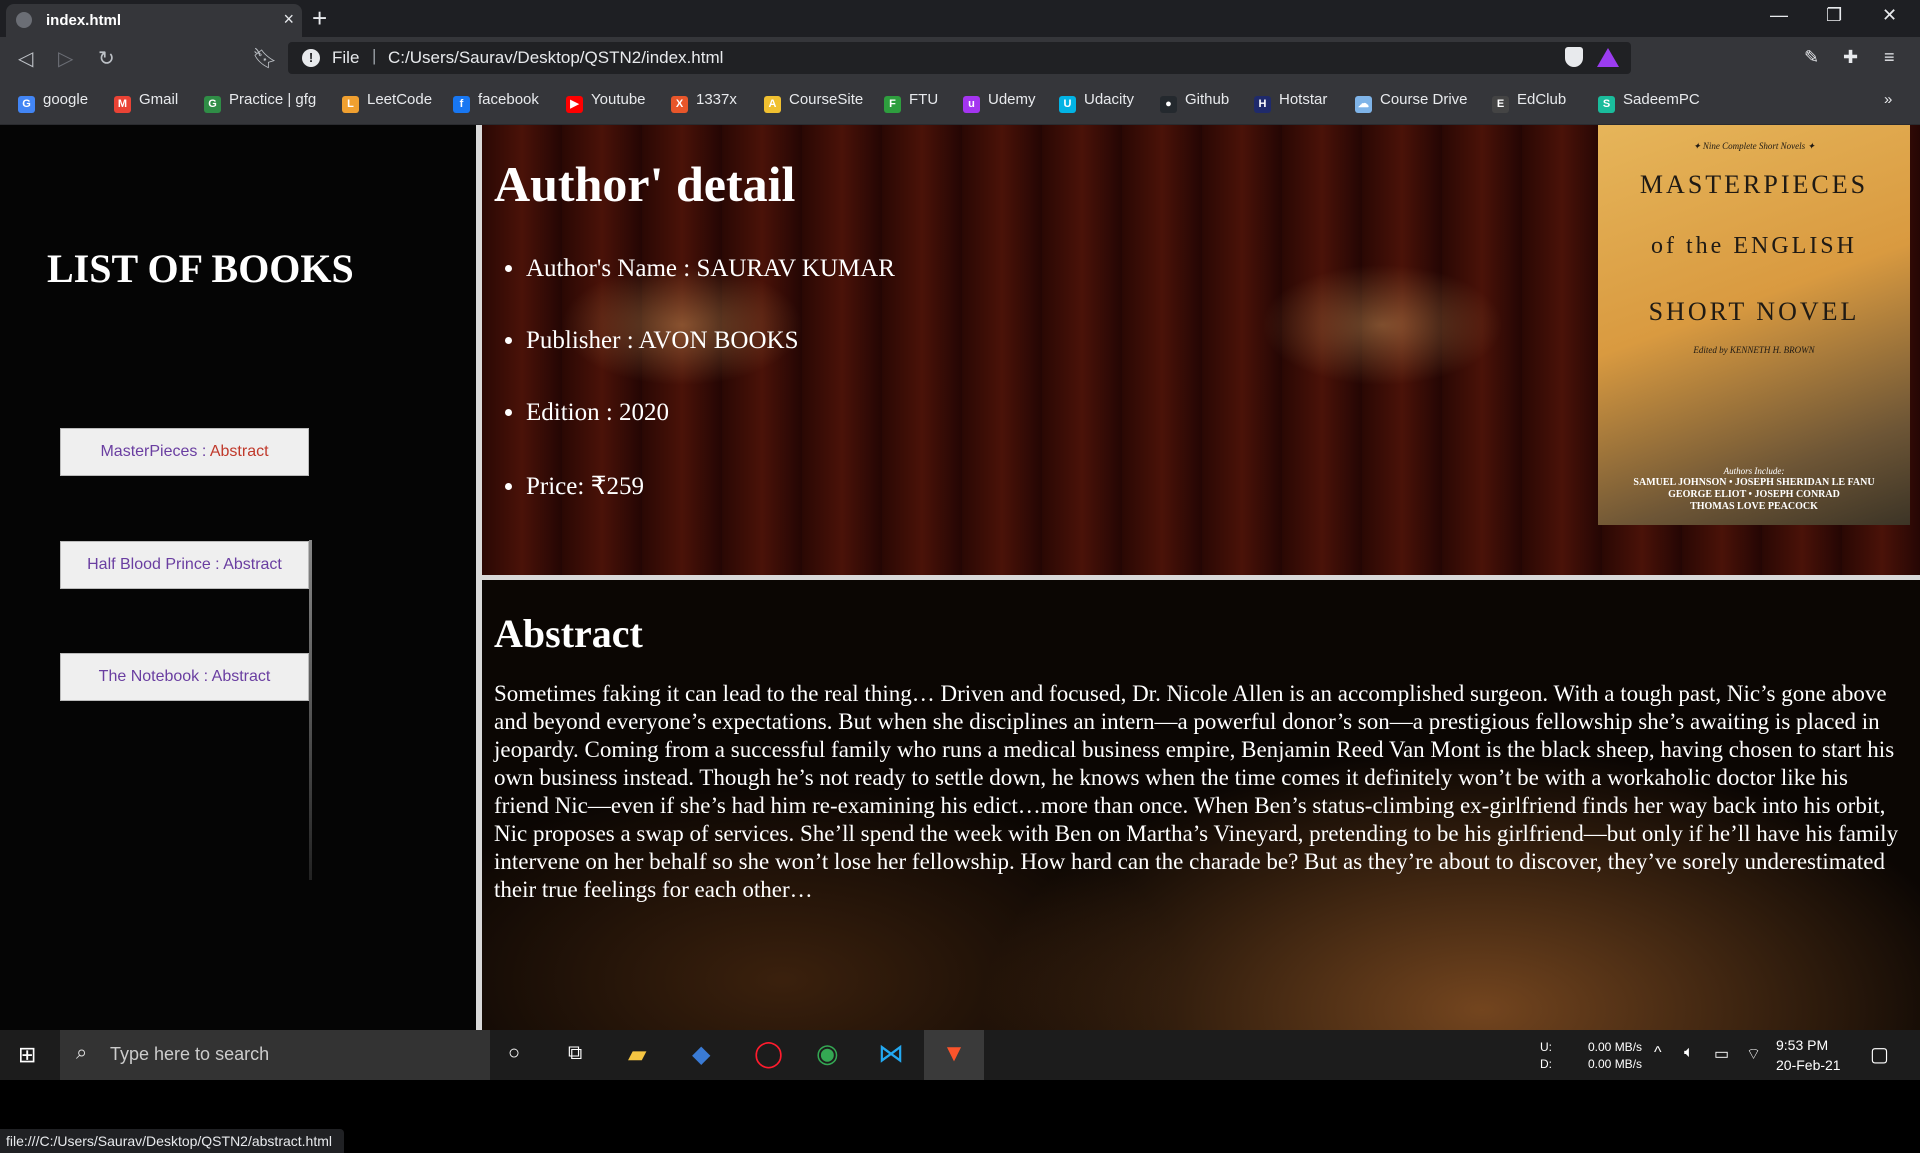 This screenshot has width=1920, height=1153. I want to click on author-detail-heading: Author' detail, so click(645, 184).